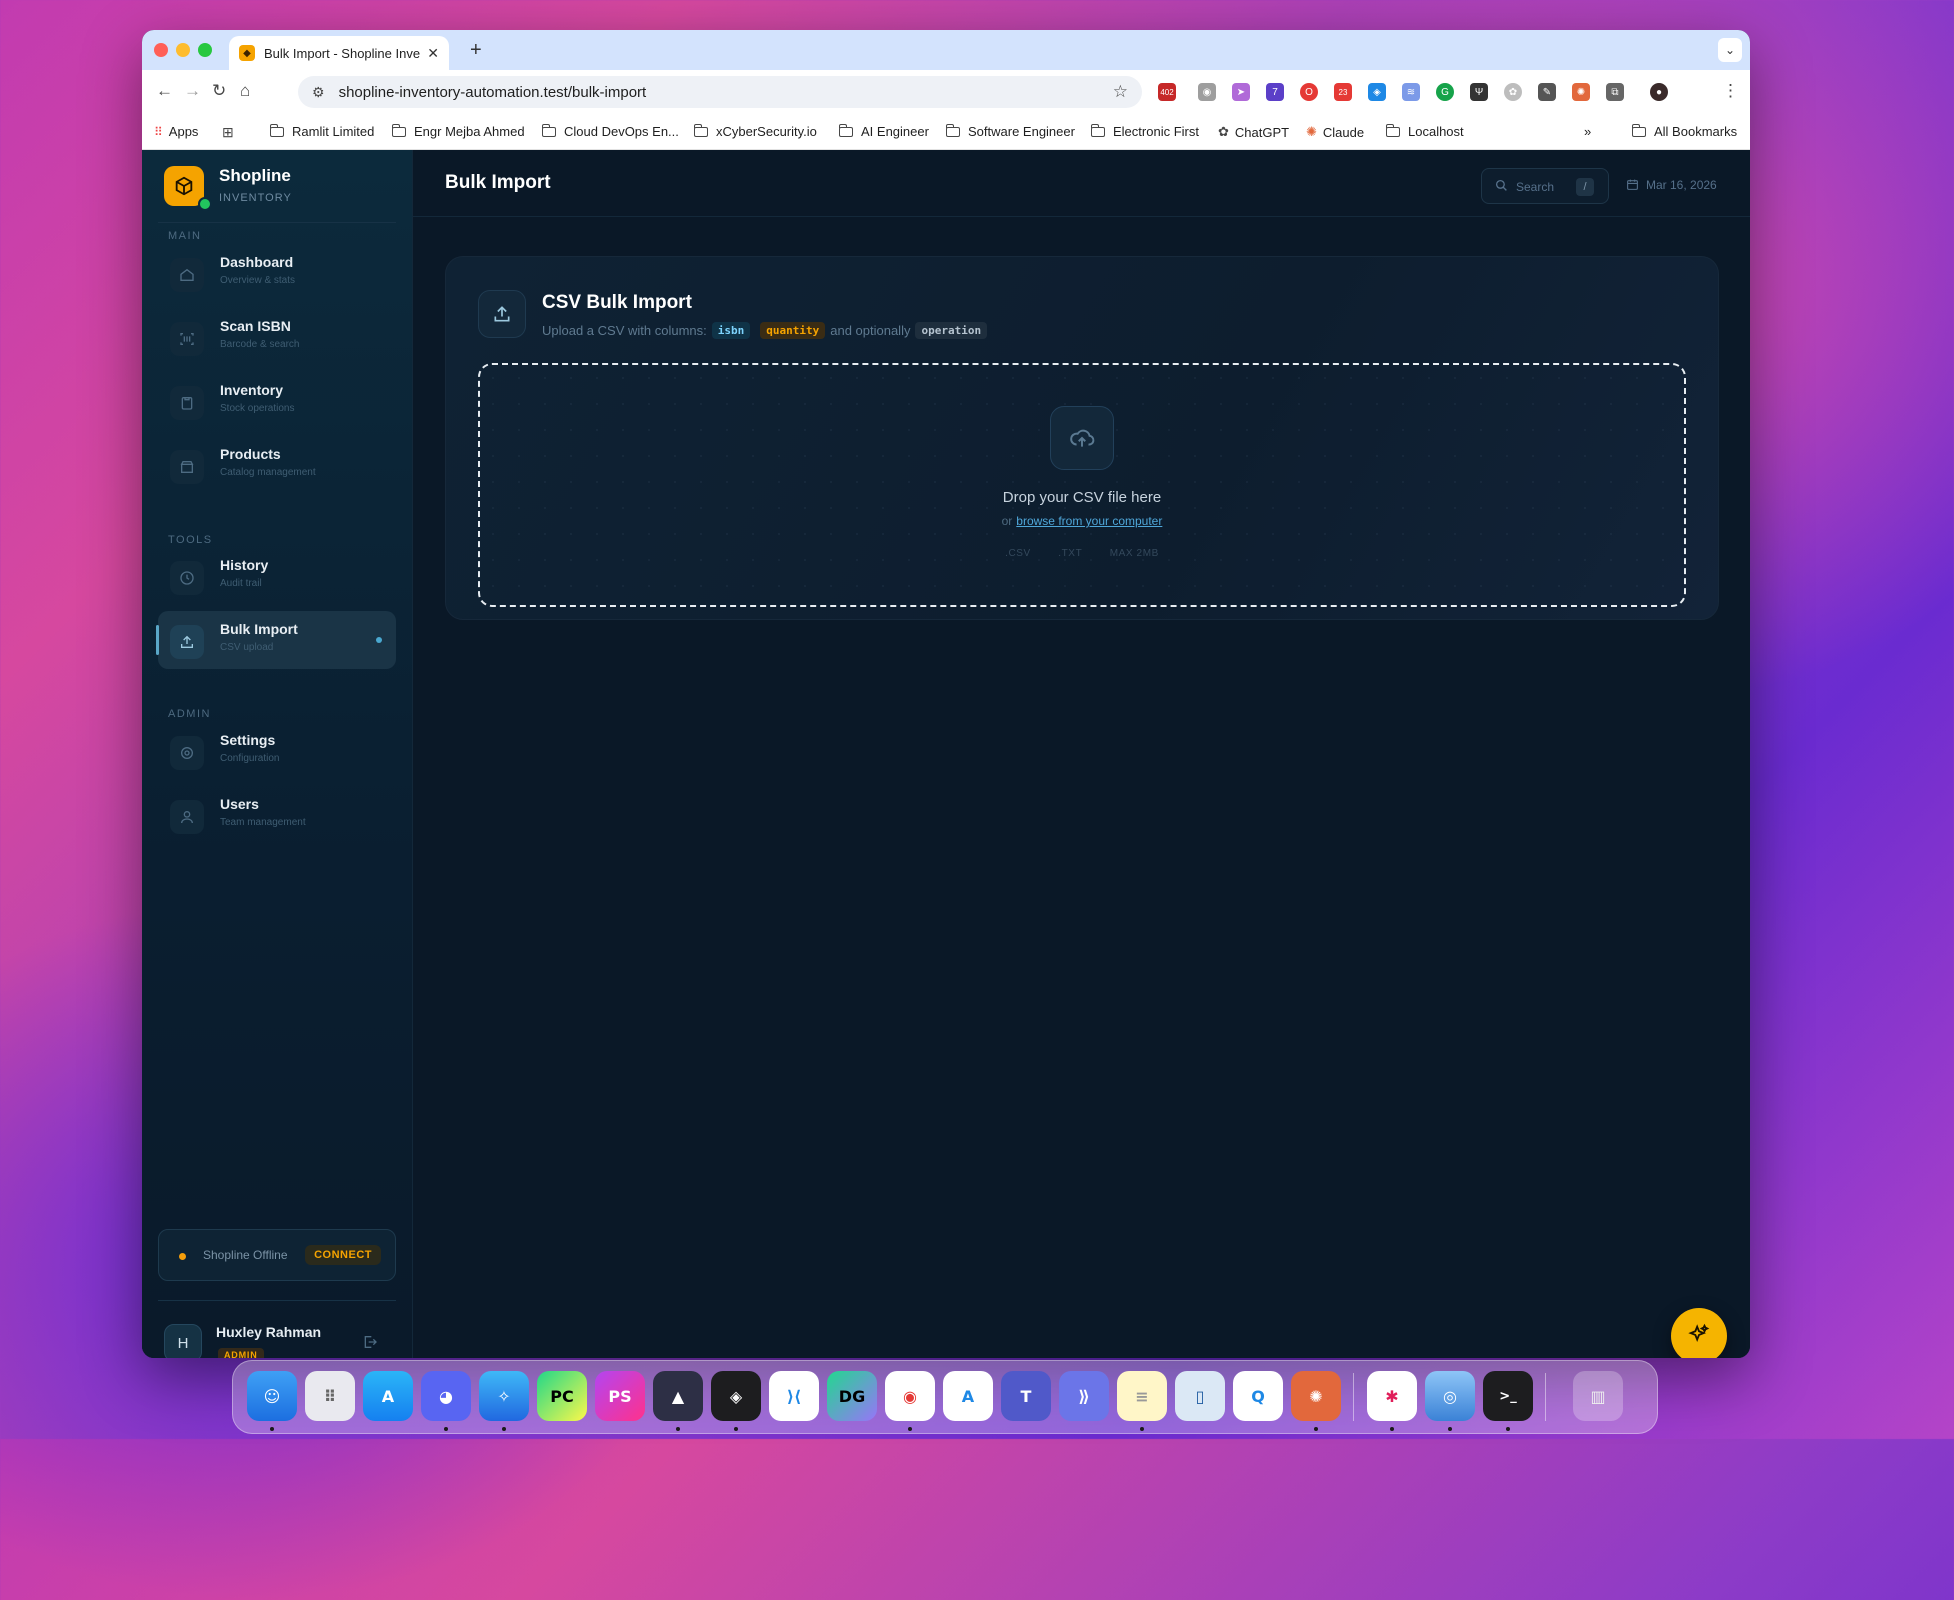 The image size is (1954, 1600). What do you see at coordinates (1392, 1396) in the screenshot?
I see `slack-icon: ✱` at bounding box center [1392, 1396].